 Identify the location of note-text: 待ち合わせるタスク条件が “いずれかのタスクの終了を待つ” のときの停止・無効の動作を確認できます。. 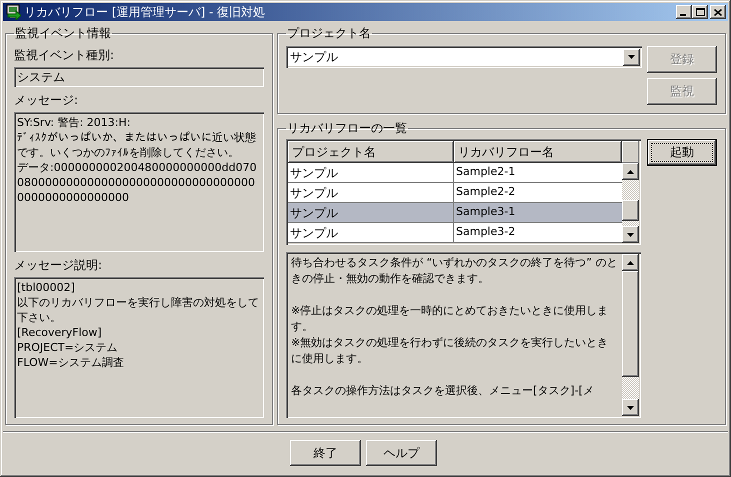
(454, 271).